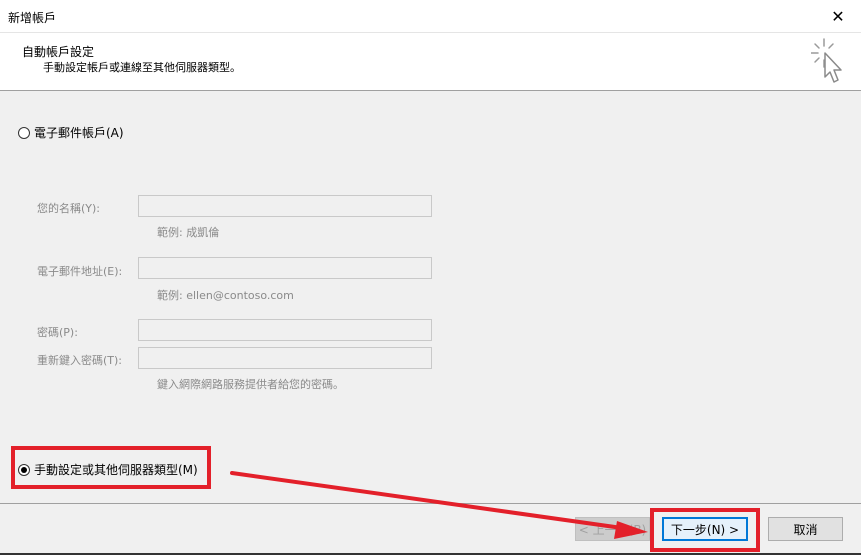 Image resolution: width=861 pixels, height=555 pixels. I want to click on email-account-radio, so click(24, 132).